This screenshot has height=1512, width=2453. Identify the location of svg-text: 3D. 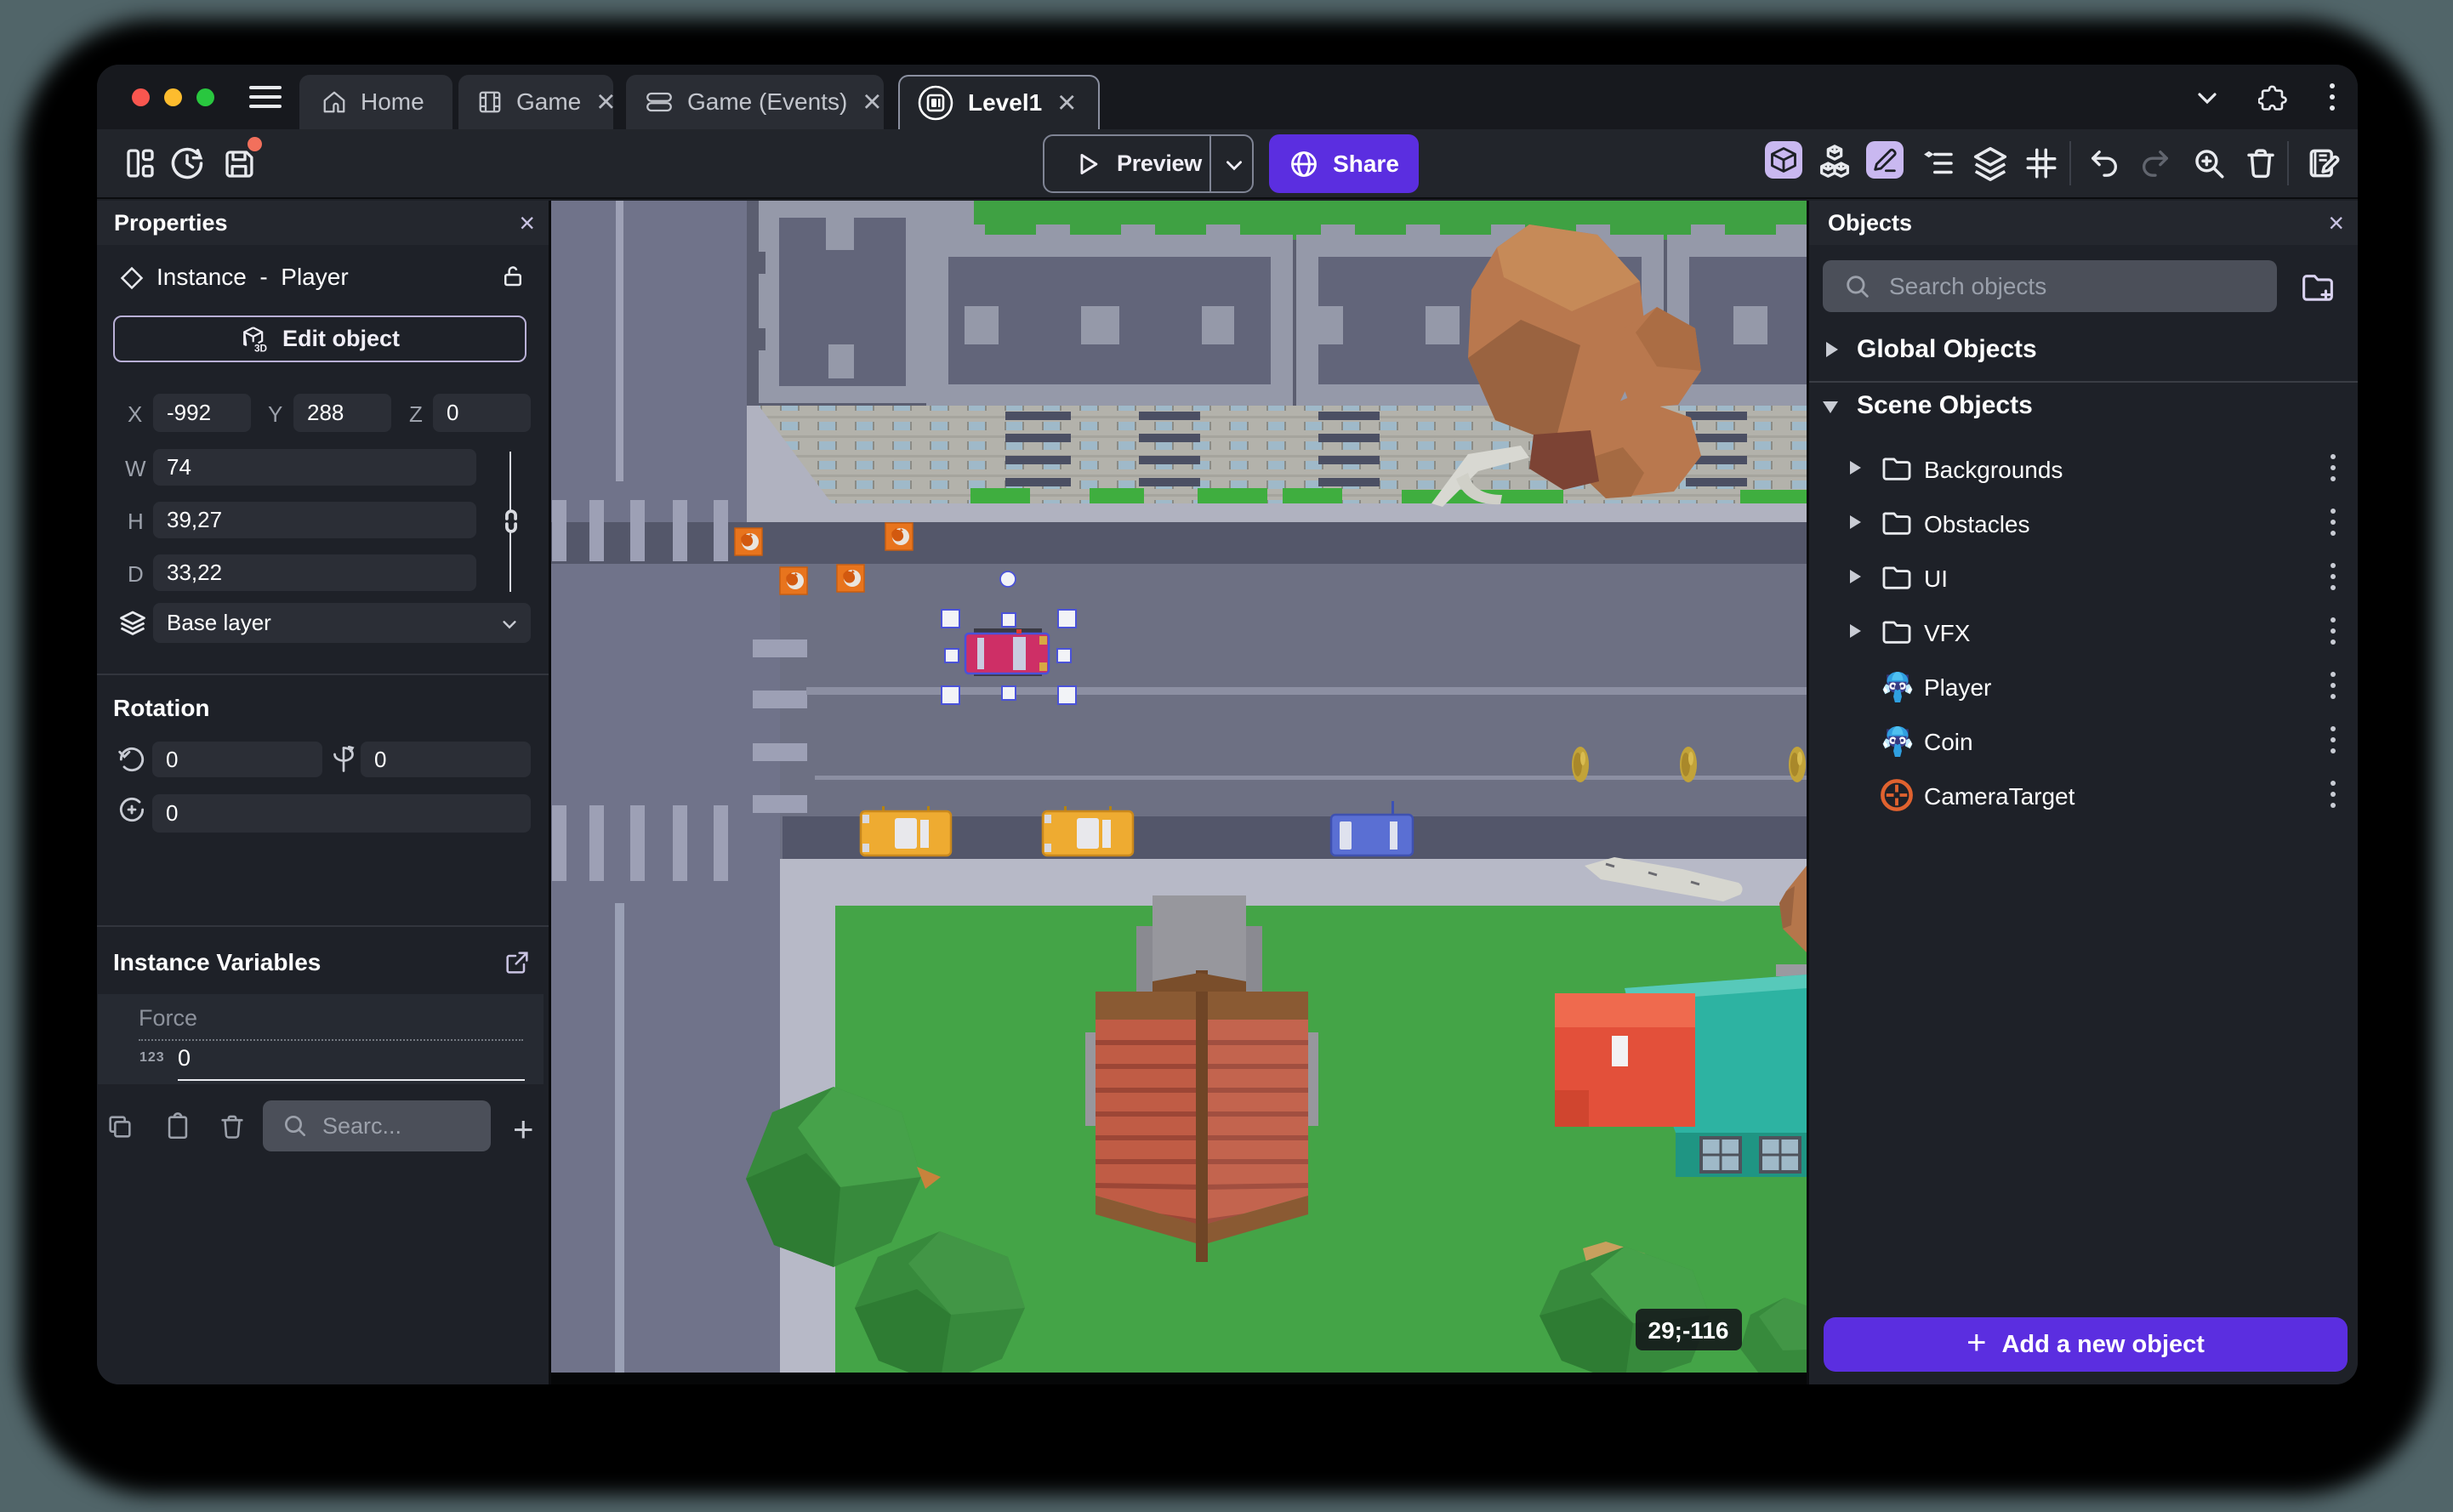
(260, 348).